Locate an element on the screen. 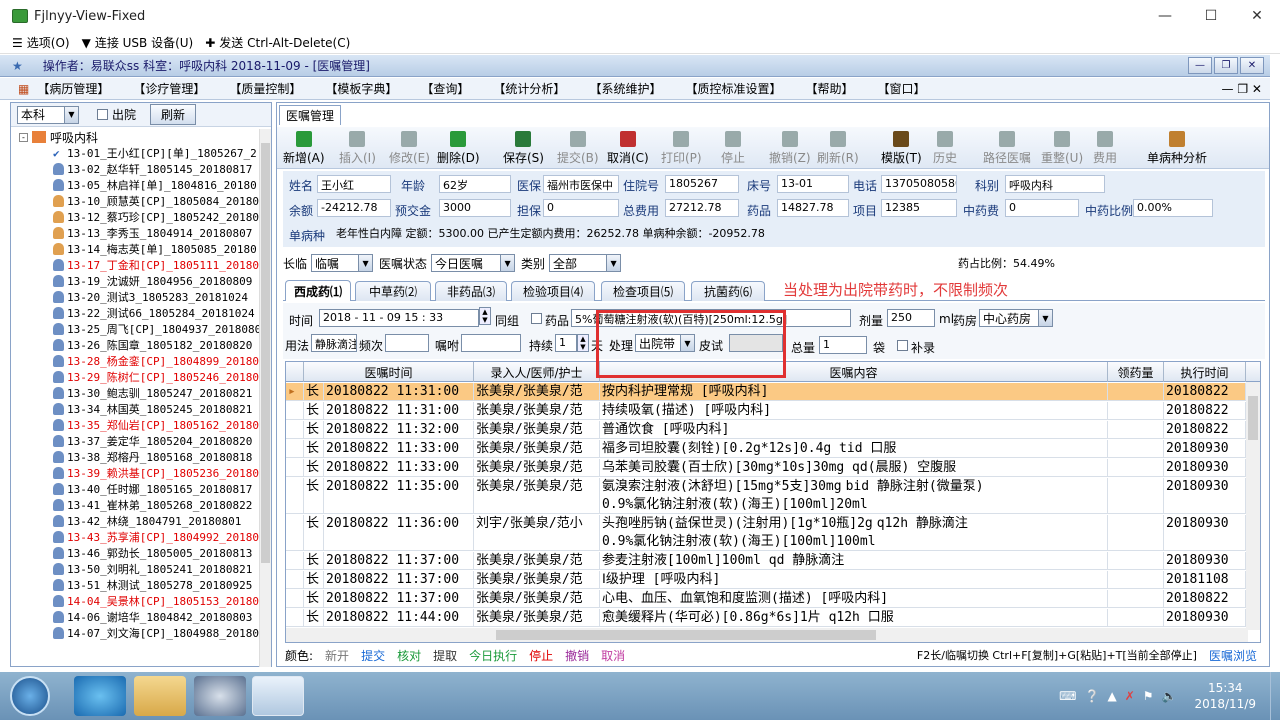 This screenshot has height=720, width=1280. grid-horizontal-scrollbar is located at coordinates (767, 635).